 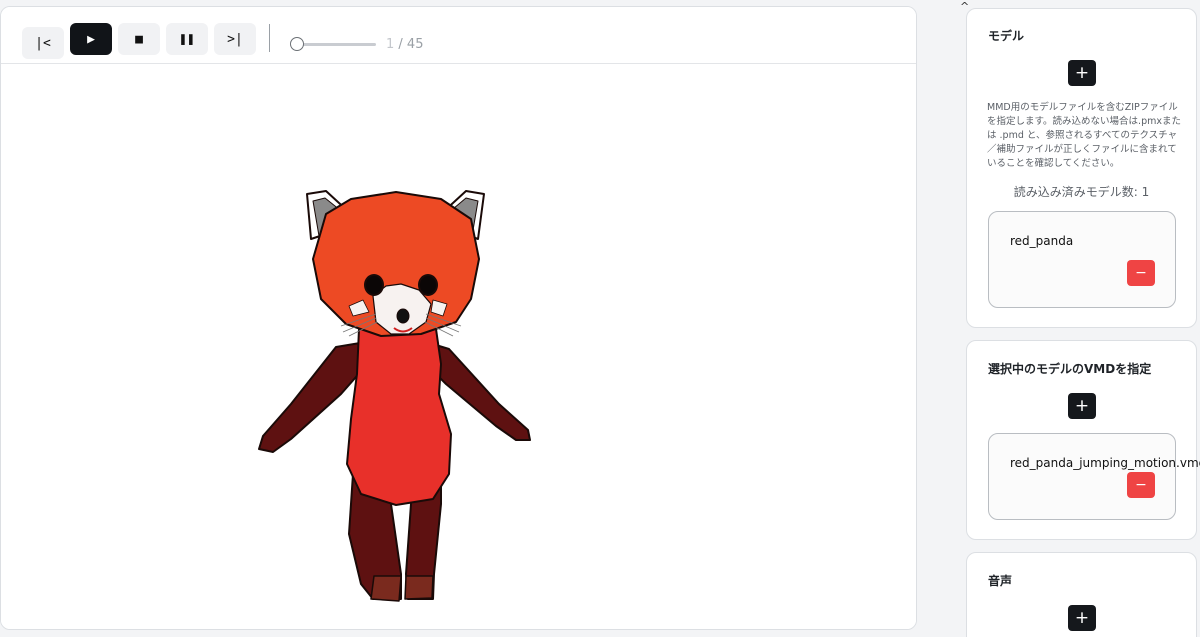 I want to click on add-model-button: +, so click(x=1082, y=73).